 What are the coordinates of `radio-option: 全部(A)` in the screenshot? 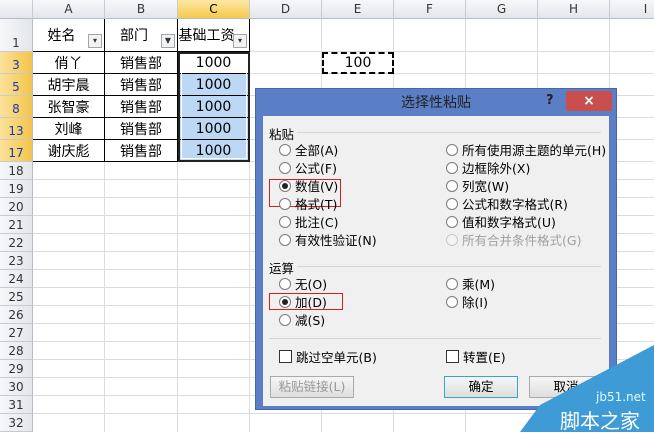 It's located at (308, 149).